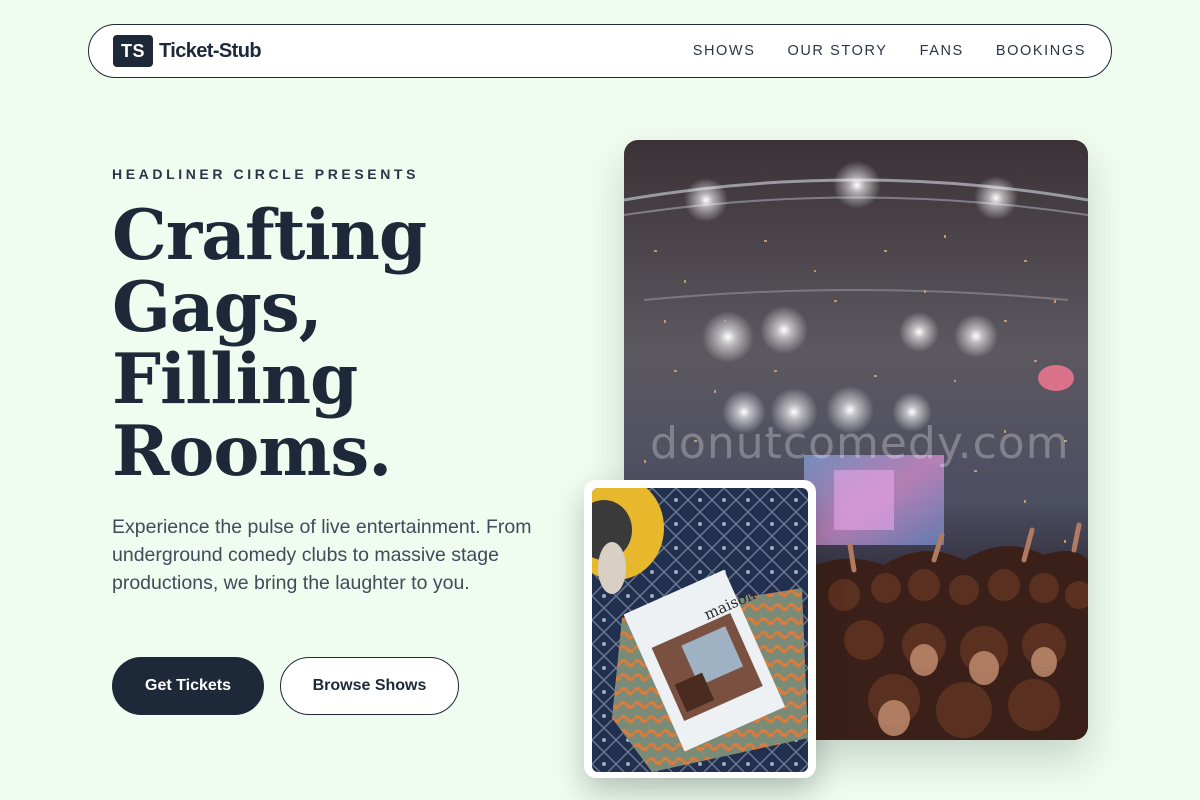 This screenshot has width=1200, height=800. Describe the element at coordinates (889, 51) in the screenshot. I see `nav-links: SHOWS OUR STORY FANS BOOKINGS` at that location.